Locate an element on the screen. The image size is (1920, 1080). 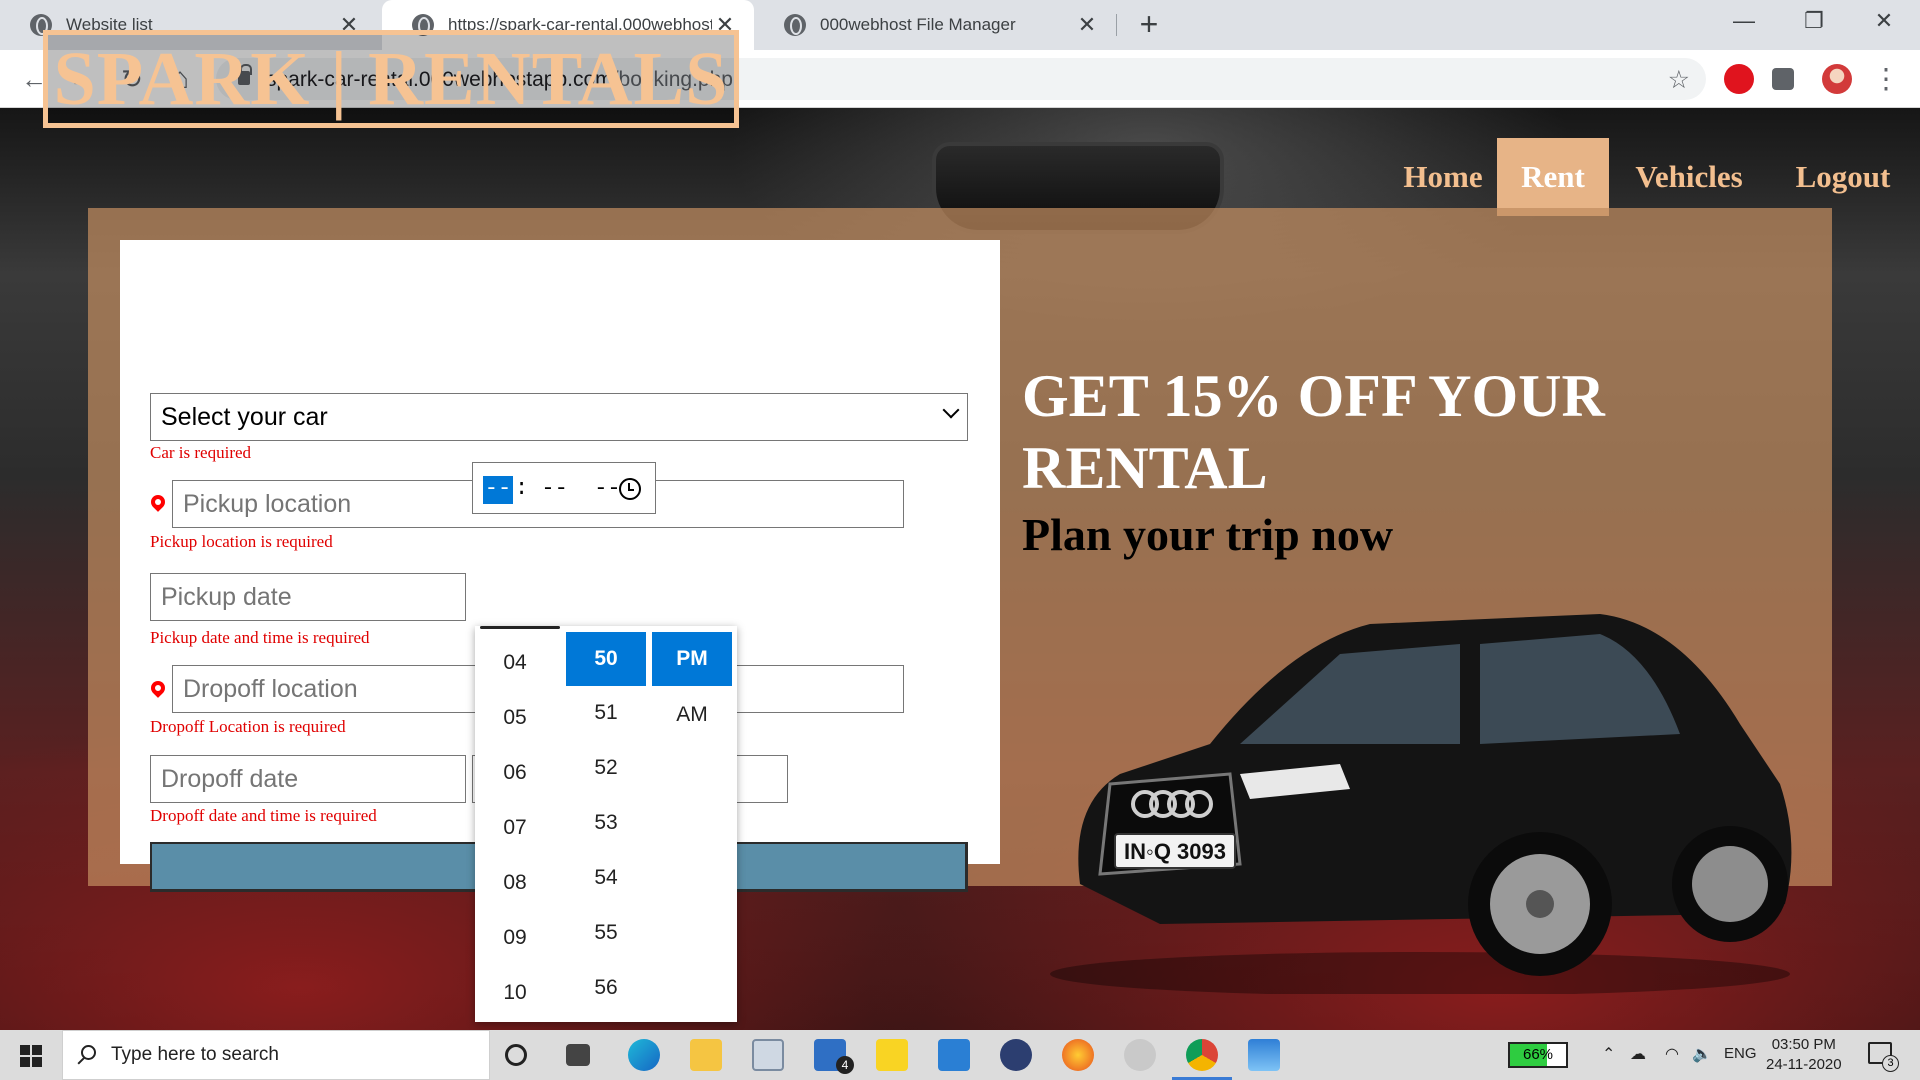
dropoff-date-input: Dropoff date is located at coordinates (308, 779).